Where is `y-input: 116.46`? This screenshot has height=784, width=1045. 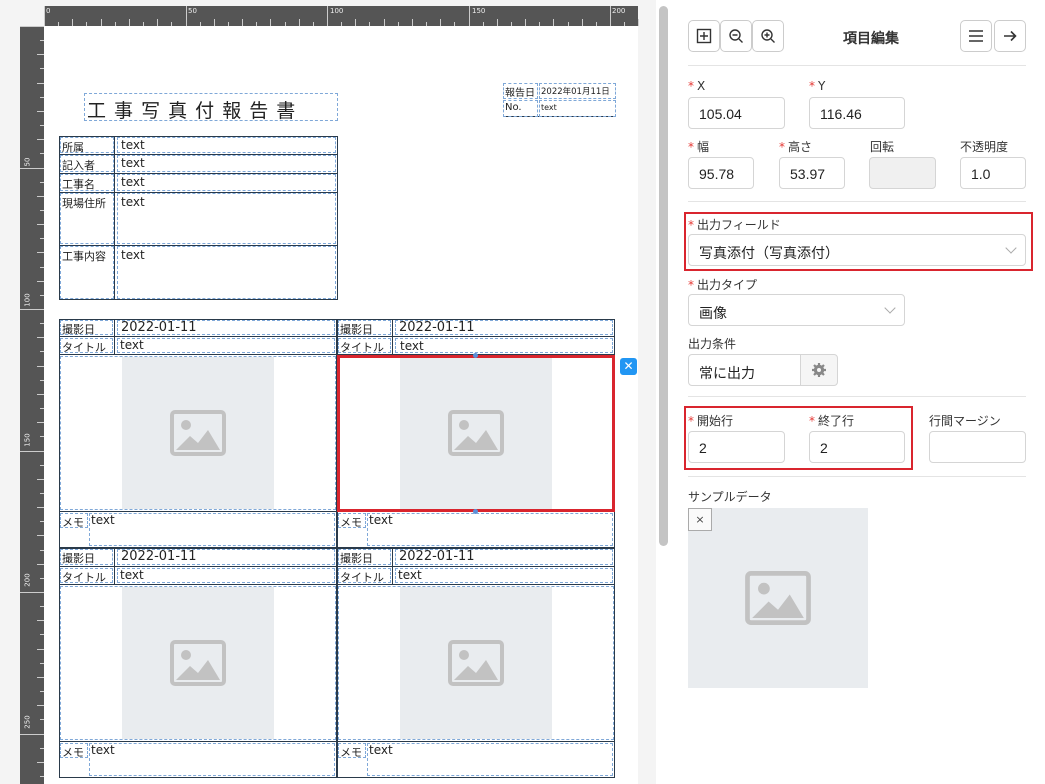
y-input: 116.46 is located at coordinates (857, 113).